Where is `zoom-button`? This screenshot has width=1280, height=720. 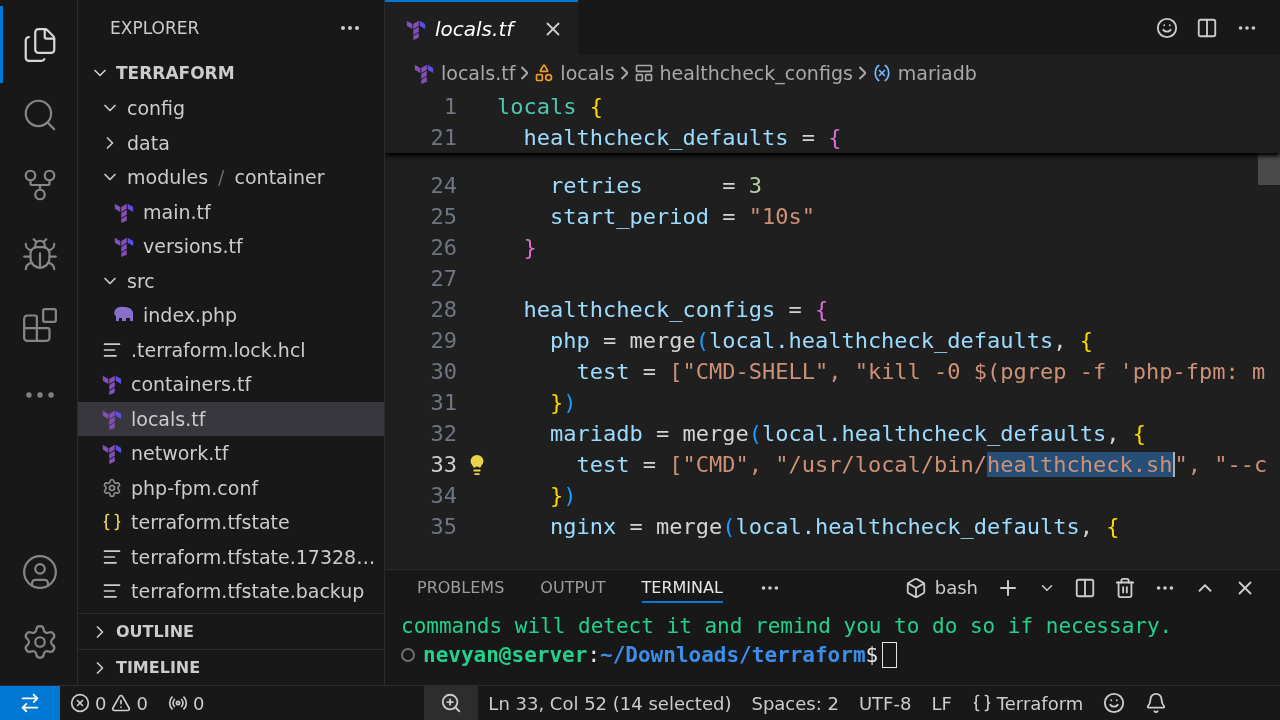
zoom-button is located at coordinates (451, 703).